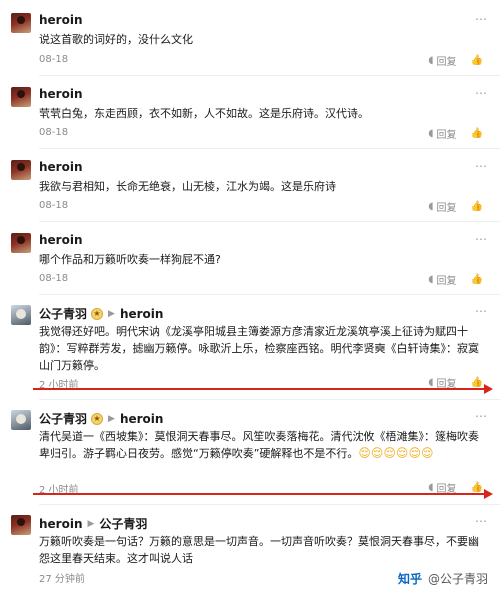  Describe the element at coordinates (457, 579) in the screenshot. I see `watermark-handle: @公子青羽` at that location.